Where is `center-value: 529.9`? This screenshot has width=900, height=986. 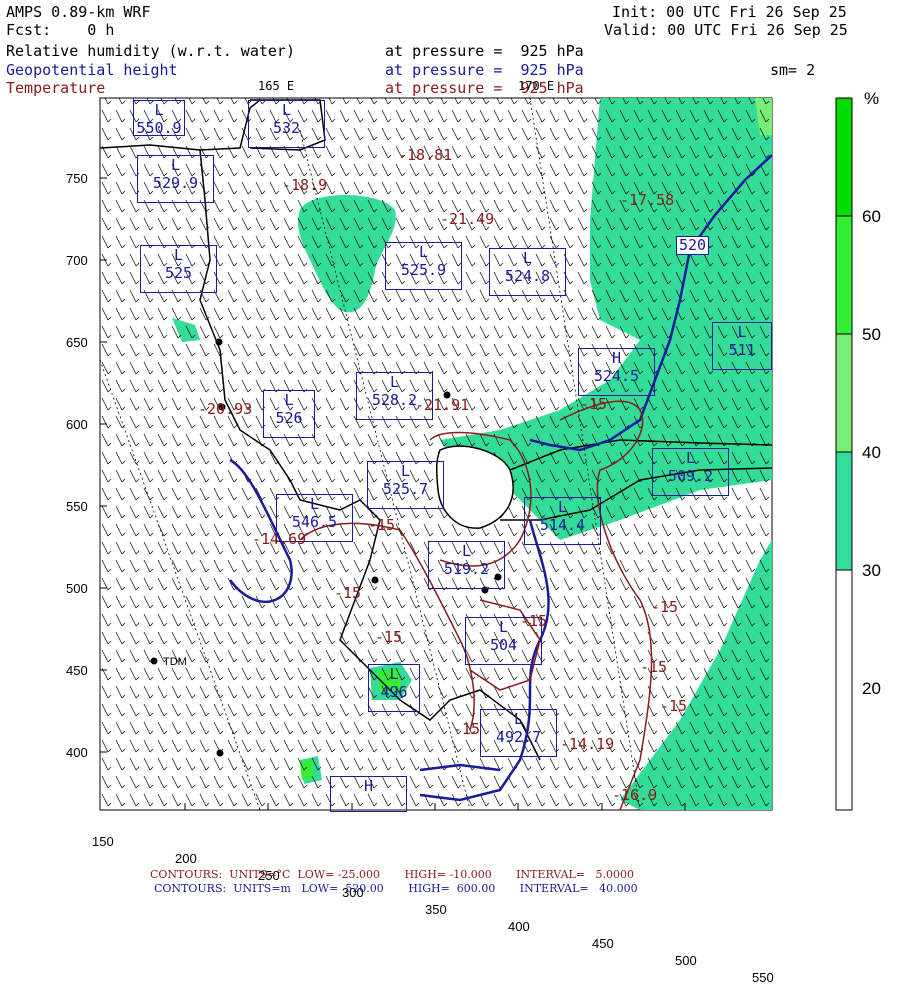 center-value: 529.9 is located at coordinates (175, 183).